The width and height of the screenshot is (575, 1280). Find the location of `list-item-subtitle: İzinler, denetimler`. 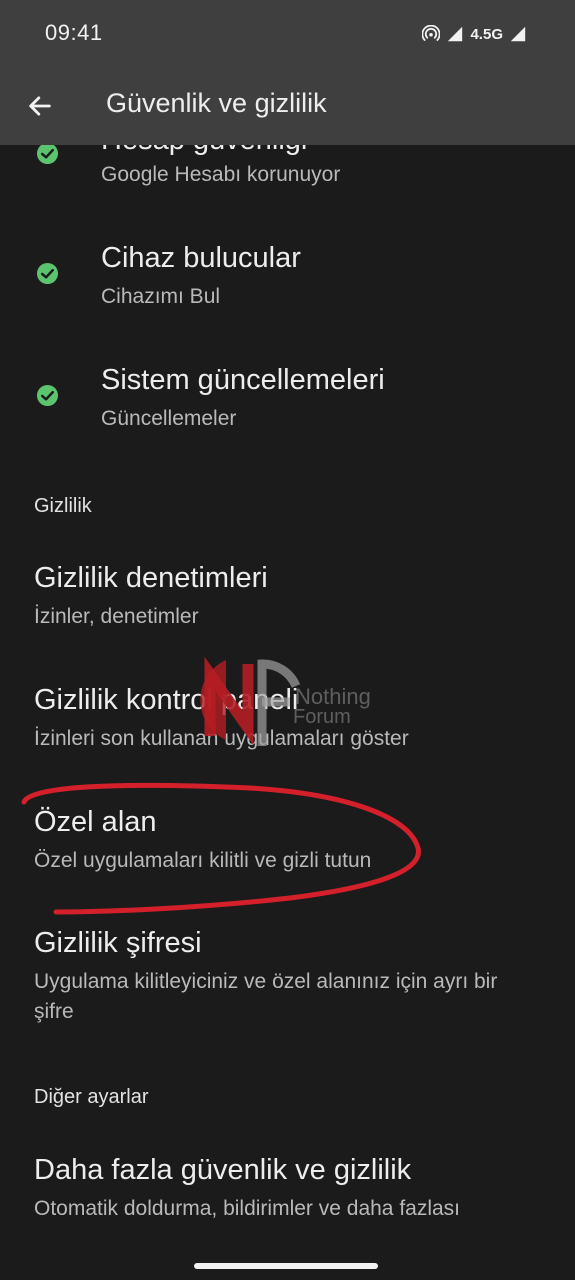

list-item-subtitle: İzinler, denetimler is located at coordinates (116, 616).